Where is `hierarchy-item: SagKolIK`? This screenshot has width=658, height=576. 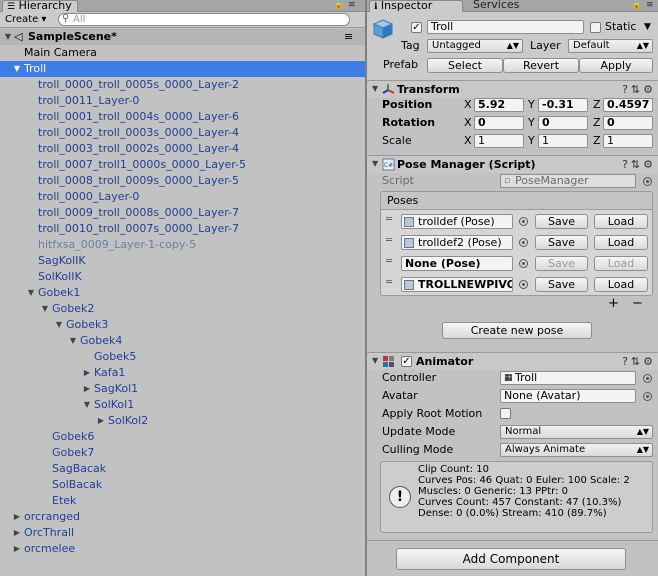
hierarchy-item: SagKolIK is located at coordinates (182, 261).